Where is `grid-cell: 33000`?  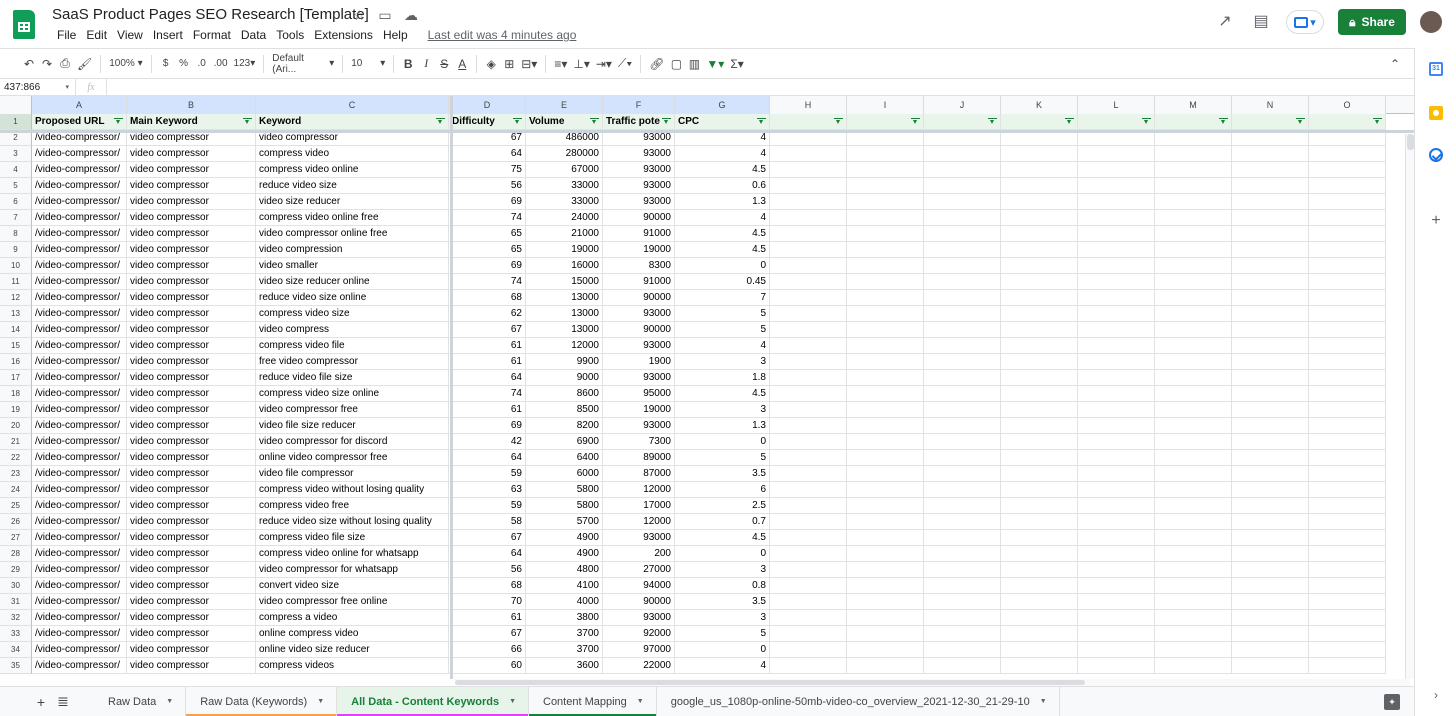 grid-cell: 33000 is located at coordinates (564, 186).